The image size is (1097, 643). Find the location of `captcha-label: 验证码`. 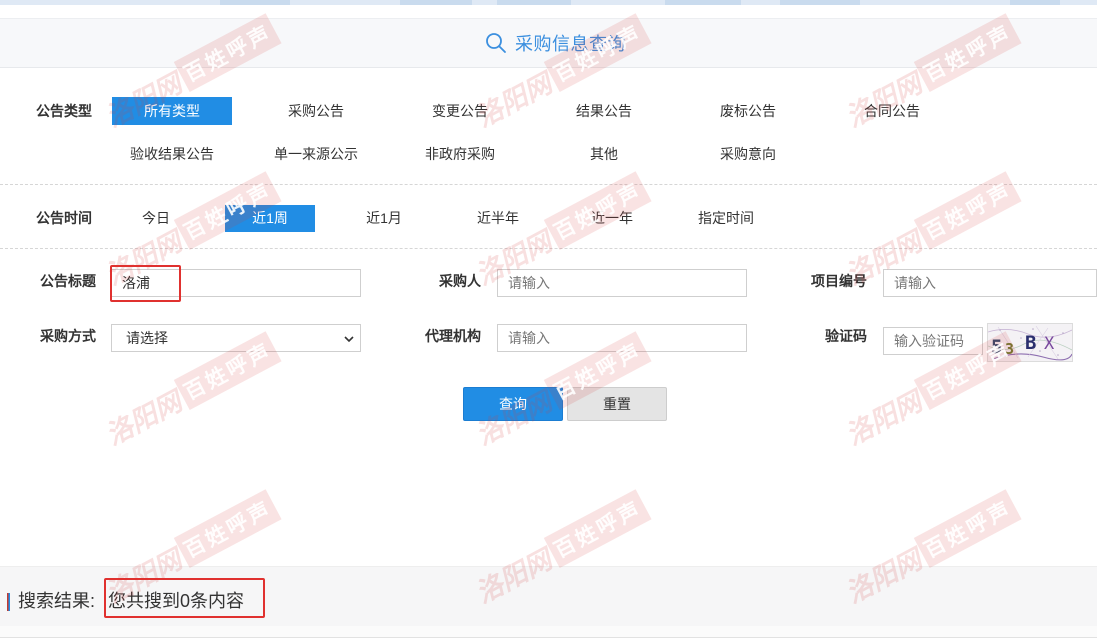

captcha-label: 验证码 is located at coordinates (846, 336).